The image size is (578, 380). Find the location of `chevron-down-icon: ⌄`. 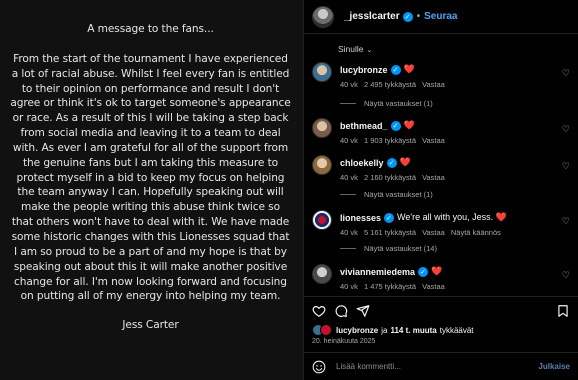

chevron-down-icon: ⌄ is located at coordinates (369, 50).